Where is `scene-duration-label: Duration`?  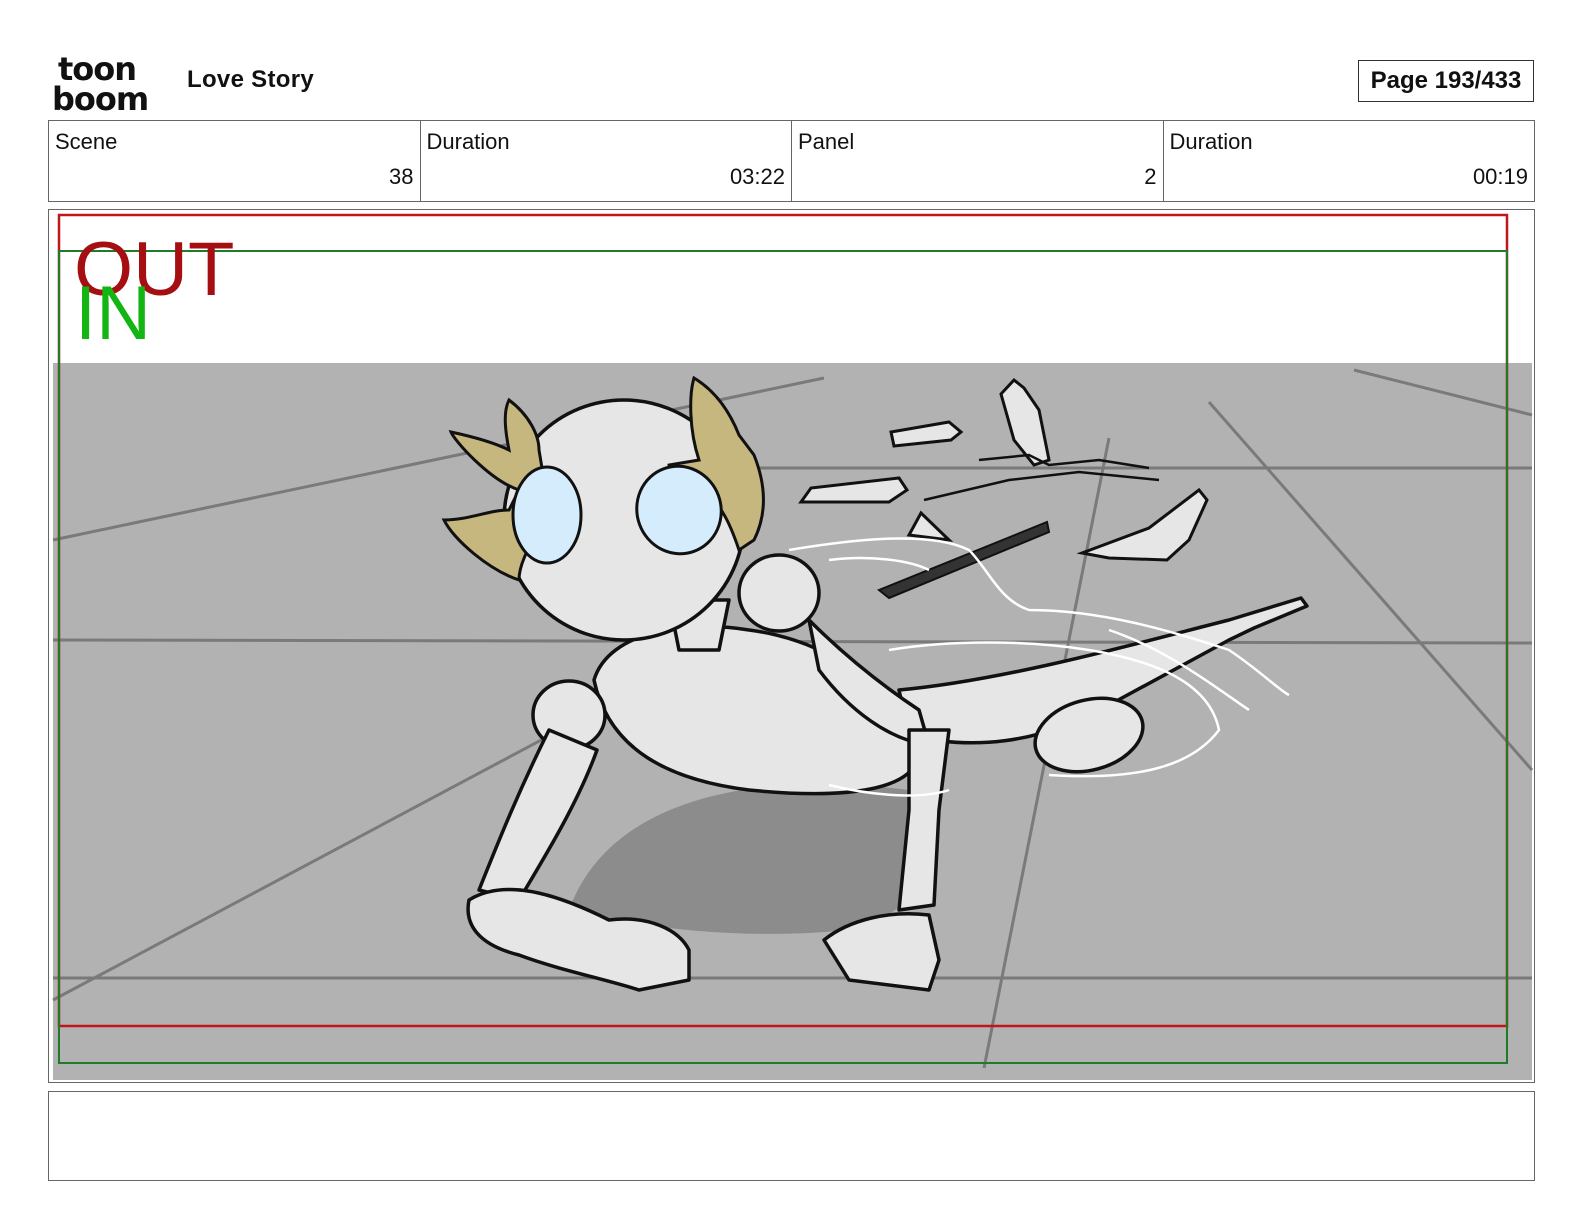 scene-duration-label: Duration is located at coordinates (468, 141).